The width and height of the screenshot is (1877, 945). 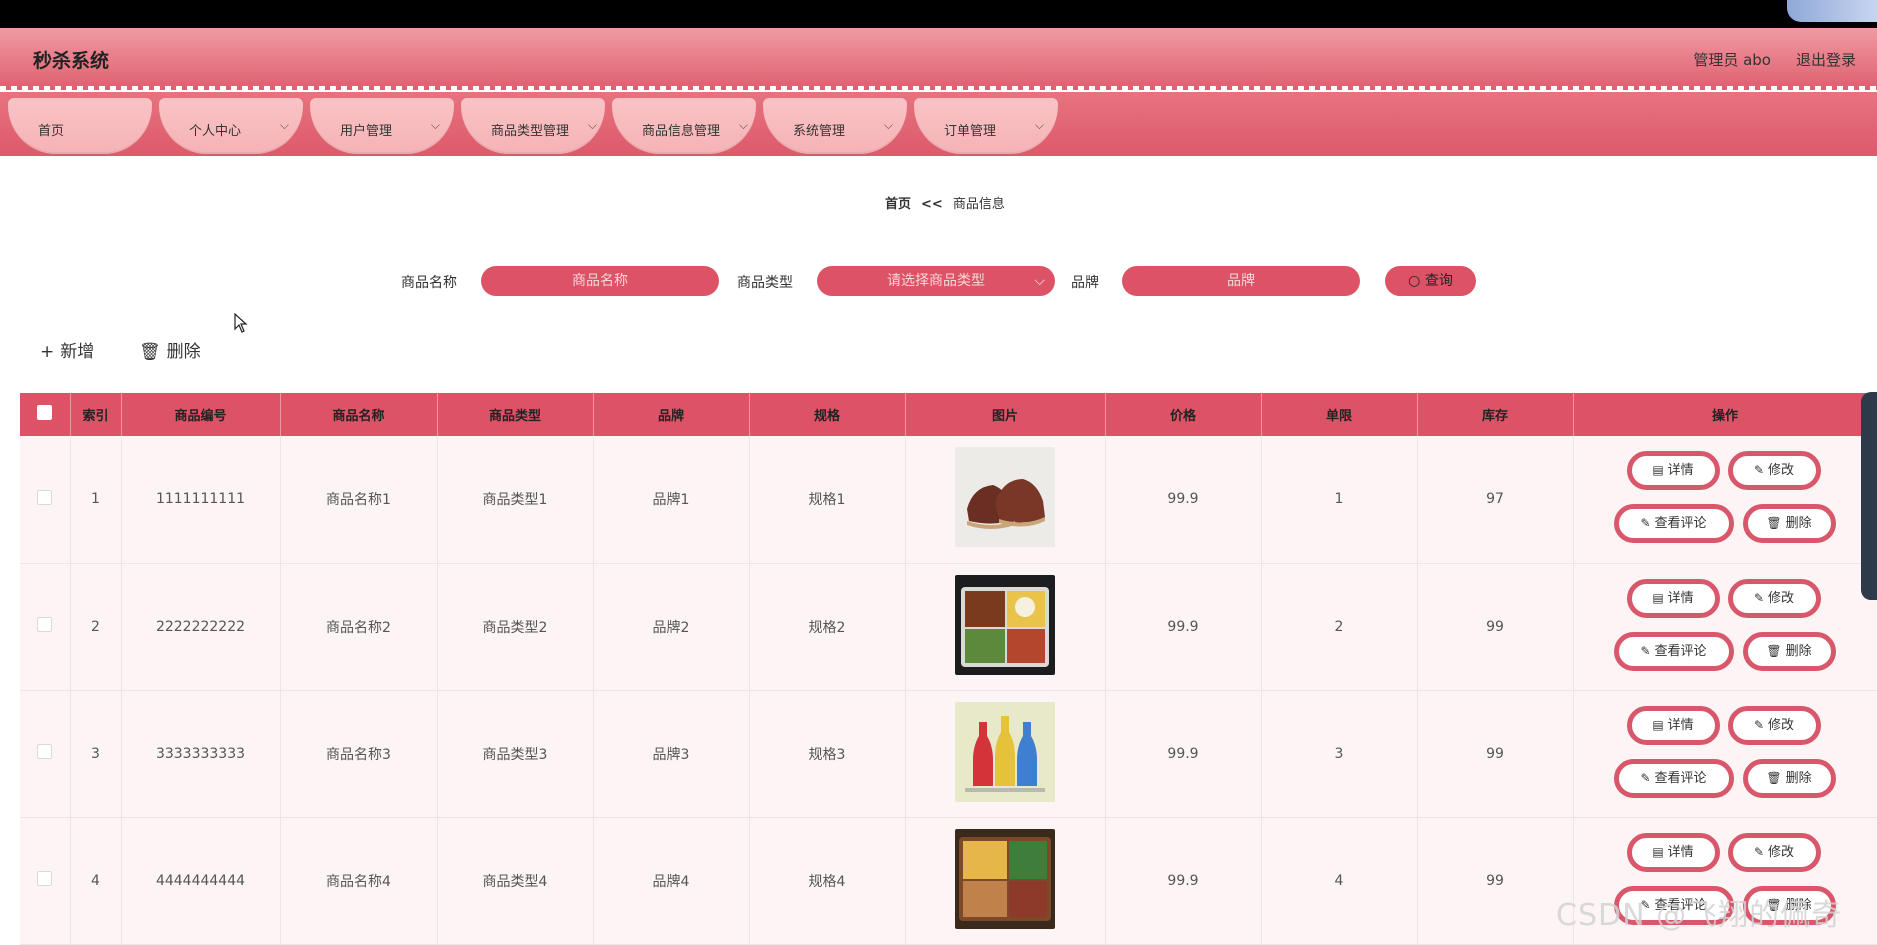 I want to click on name-cell: 商品名称1, so click(x=359, y=500).